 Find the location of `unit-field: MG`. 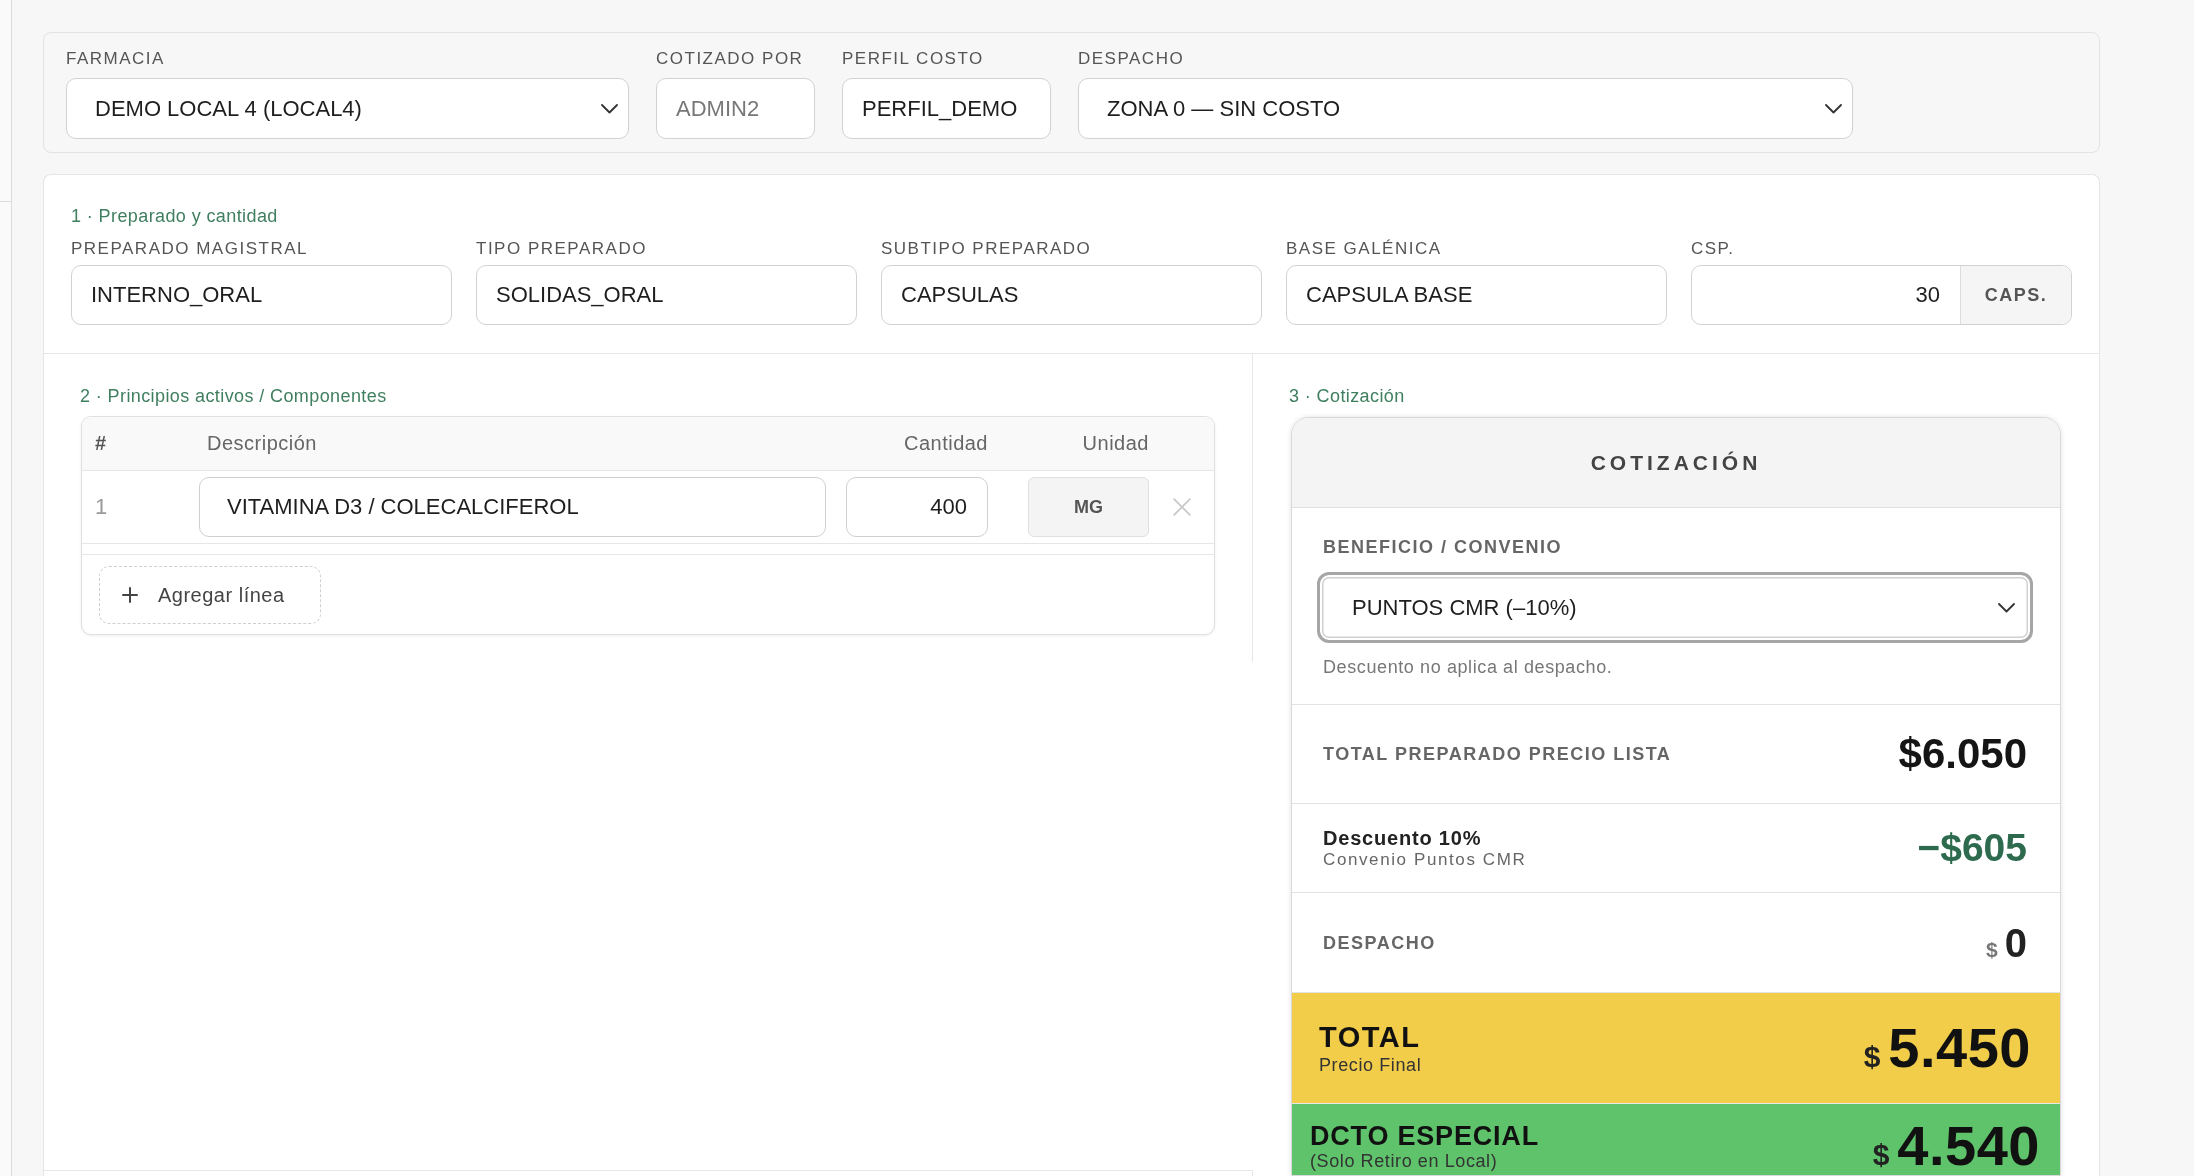

unit-field: MG is located at coordinates (1088, 507).